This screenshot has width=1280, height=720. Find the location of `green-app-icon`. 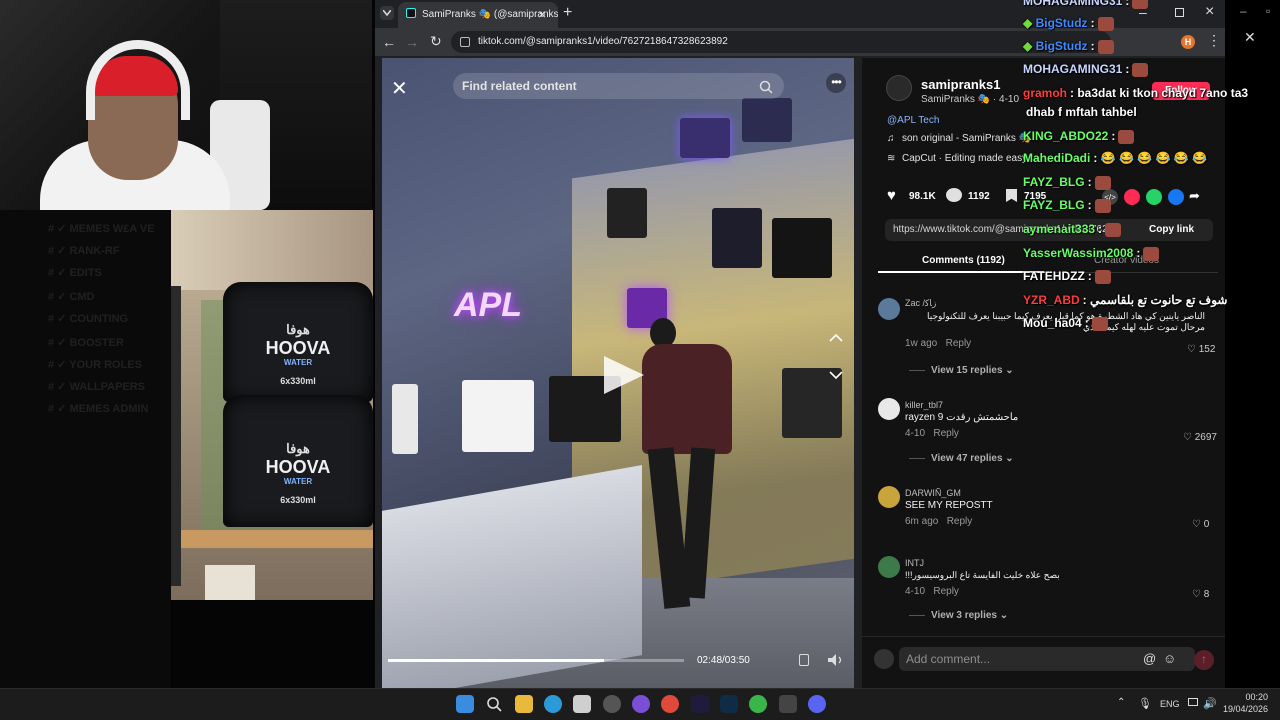

green-app-icon is located at coordinates (758, 704).